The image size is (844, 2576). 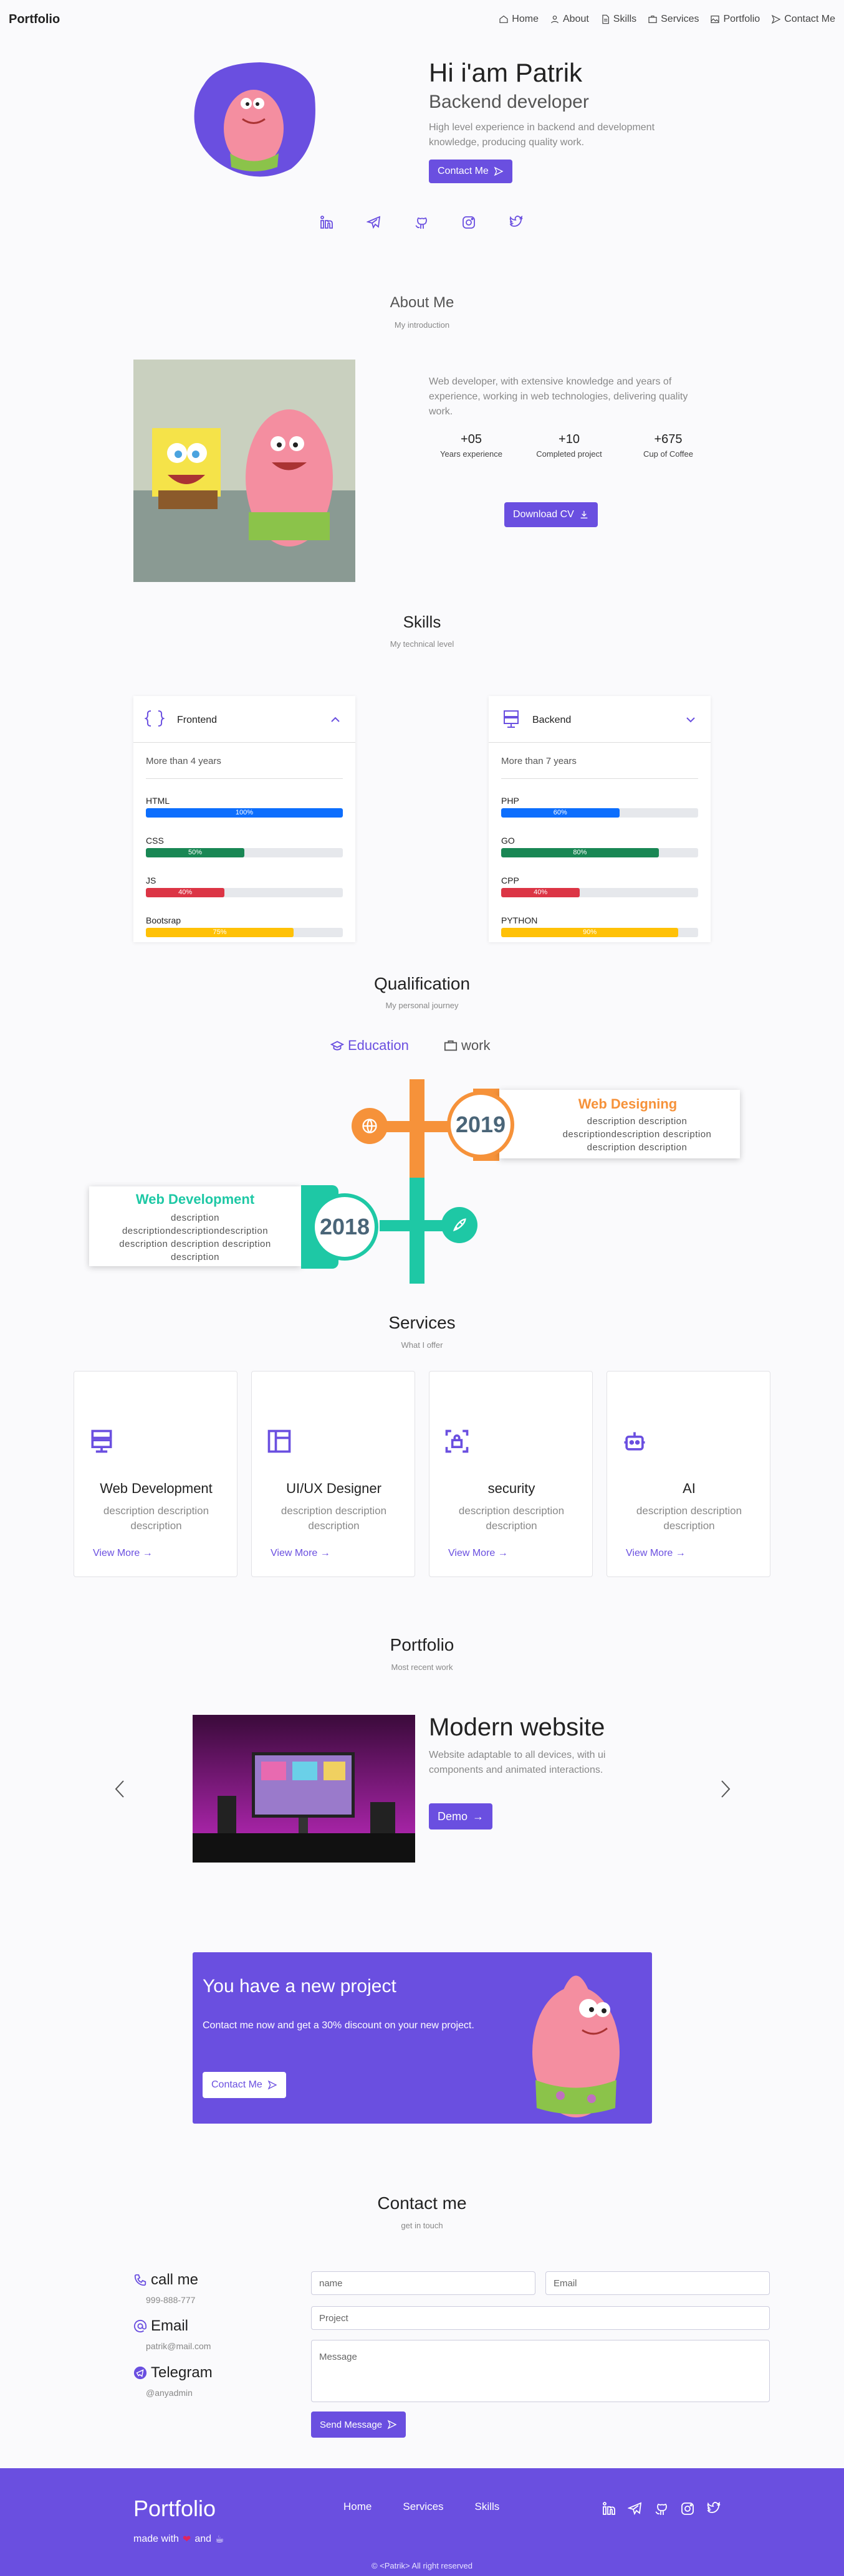 I want to click on server-icon, so click(x=511, y=719).